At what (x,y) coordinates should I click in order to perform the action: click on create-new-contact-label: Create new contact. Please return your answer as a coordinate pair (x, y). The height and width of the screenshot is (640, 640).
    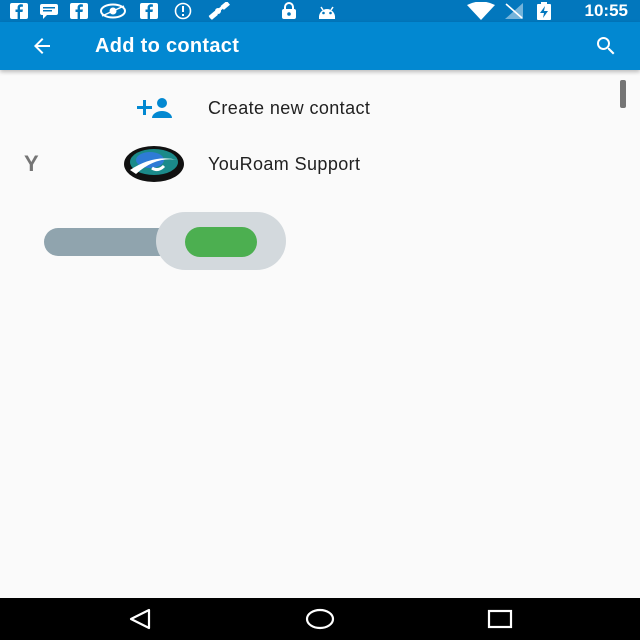
    Looking at the image, I should click on (289, 108).